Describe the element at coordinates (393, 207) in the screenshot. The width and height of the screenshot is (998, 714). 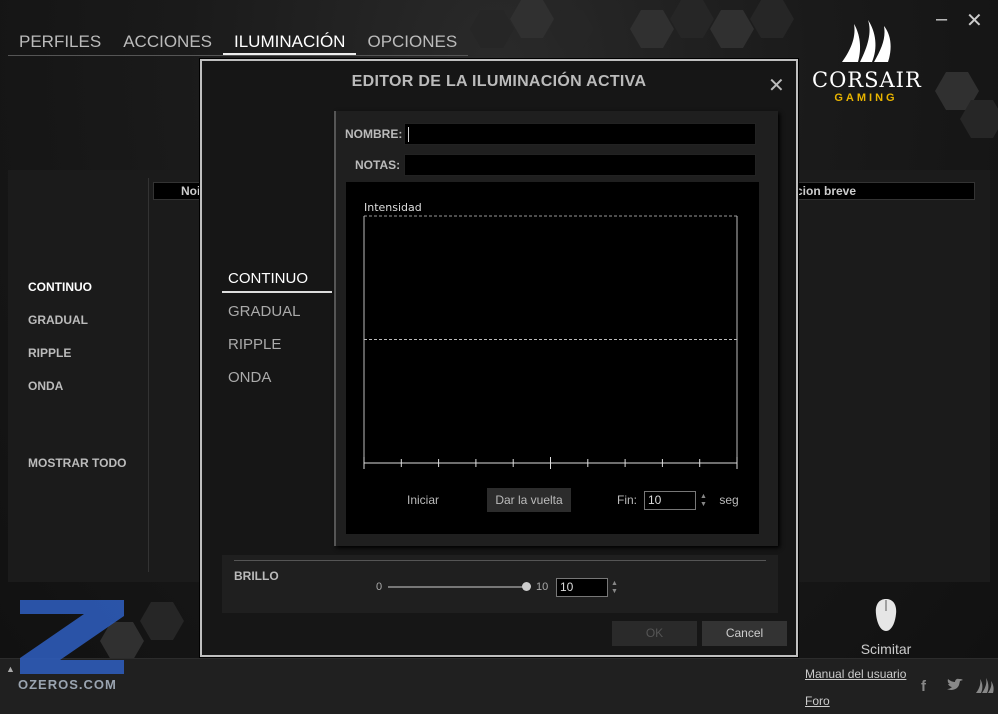
I see `graph-label: Intensidad` at that location.